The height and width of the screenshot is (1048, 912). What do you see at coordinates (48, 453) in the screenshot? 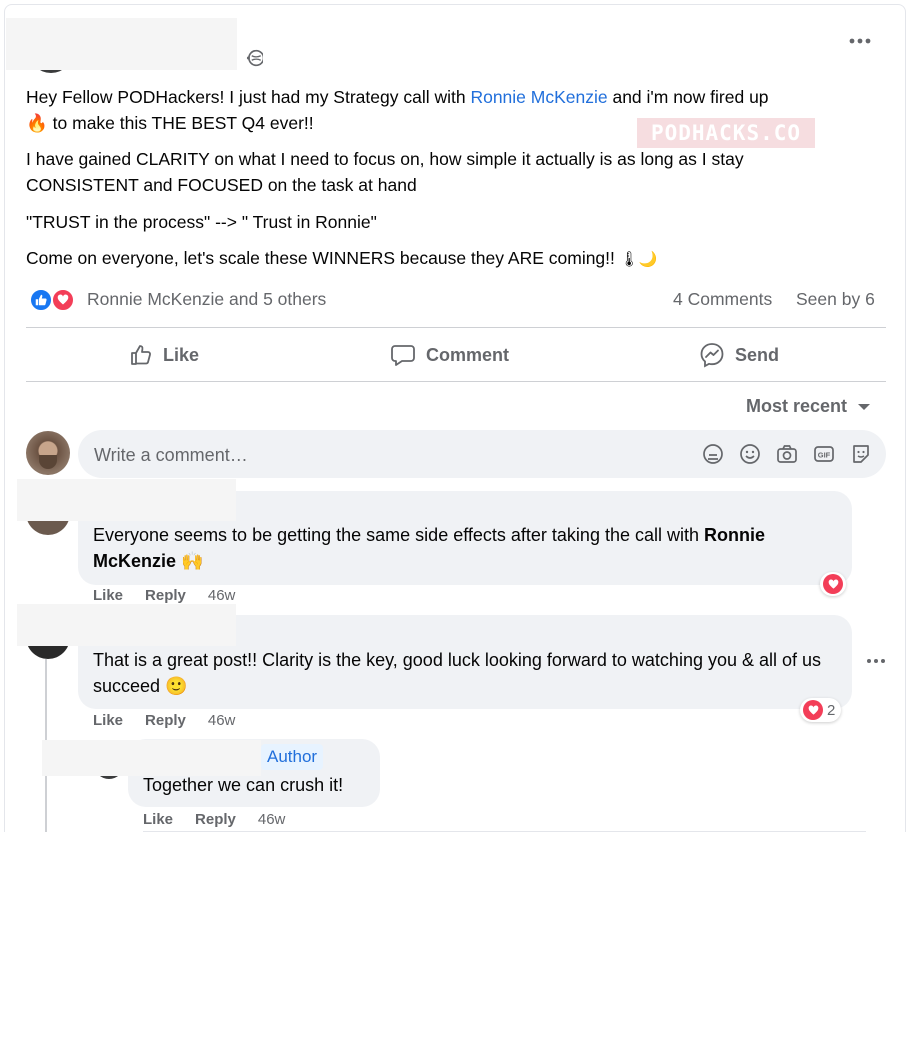
I see `current-user-avatar` at bounding box center [48, 453].